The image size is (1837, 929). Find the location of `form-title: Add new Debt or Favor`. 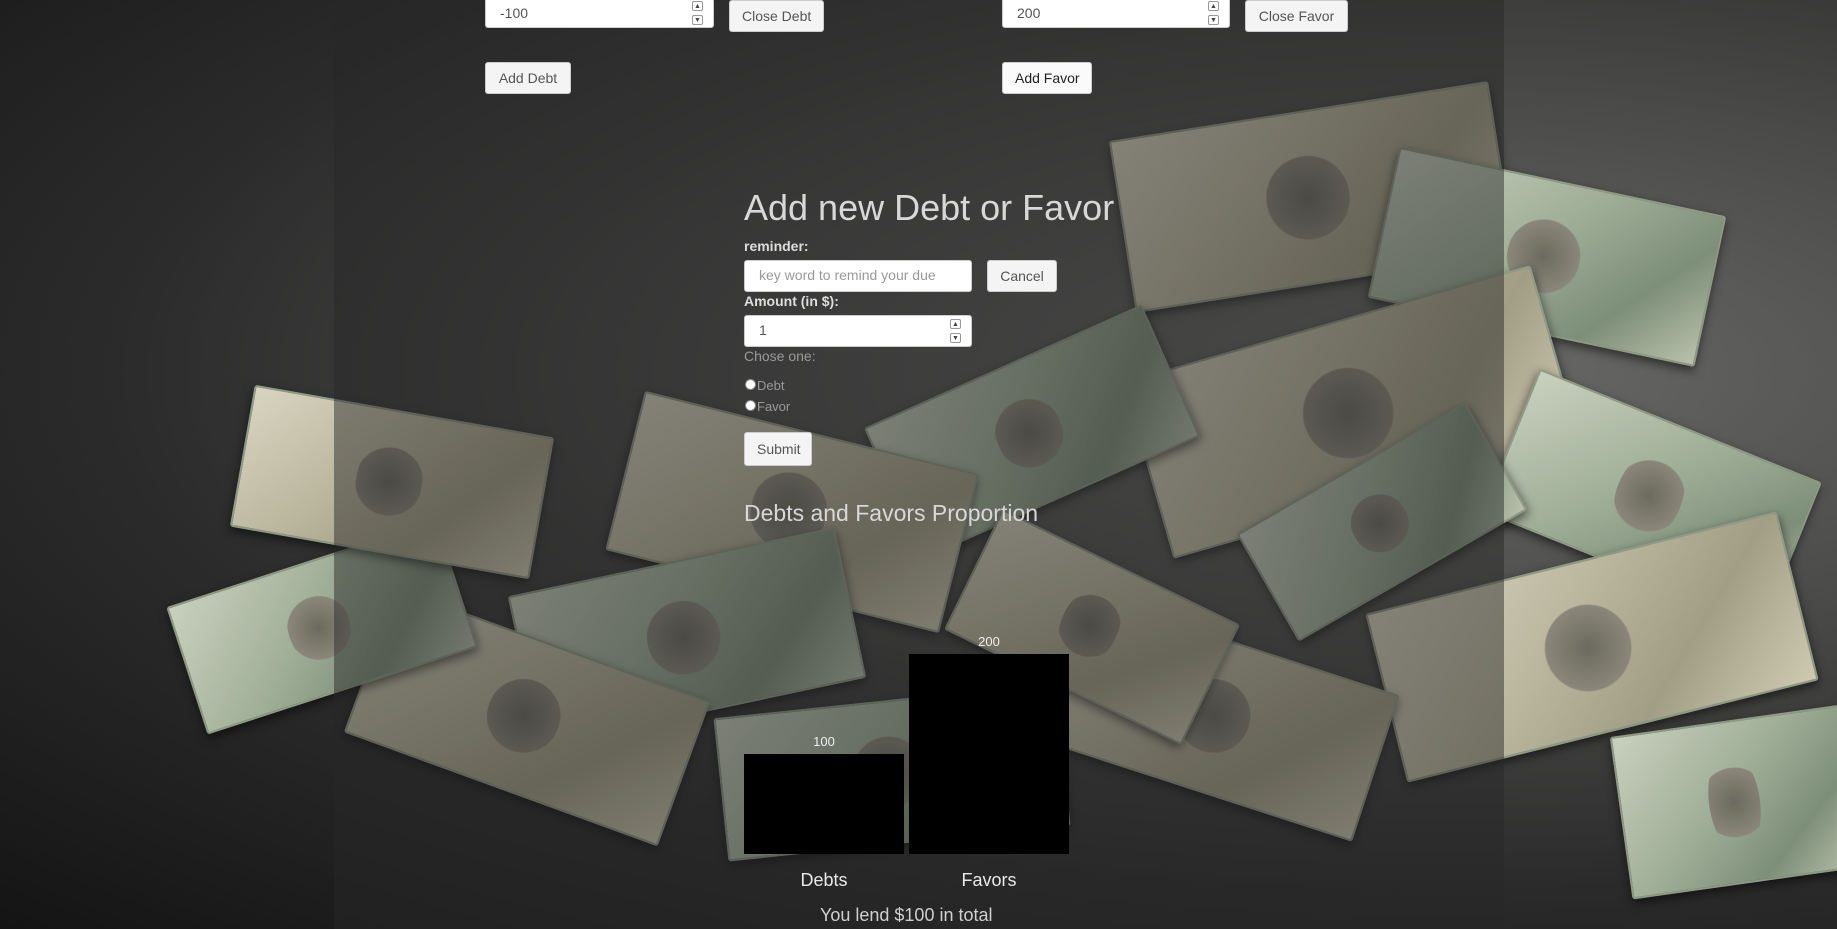

form-title: Add new Debt or Favor is located at coordinates (929, 207).